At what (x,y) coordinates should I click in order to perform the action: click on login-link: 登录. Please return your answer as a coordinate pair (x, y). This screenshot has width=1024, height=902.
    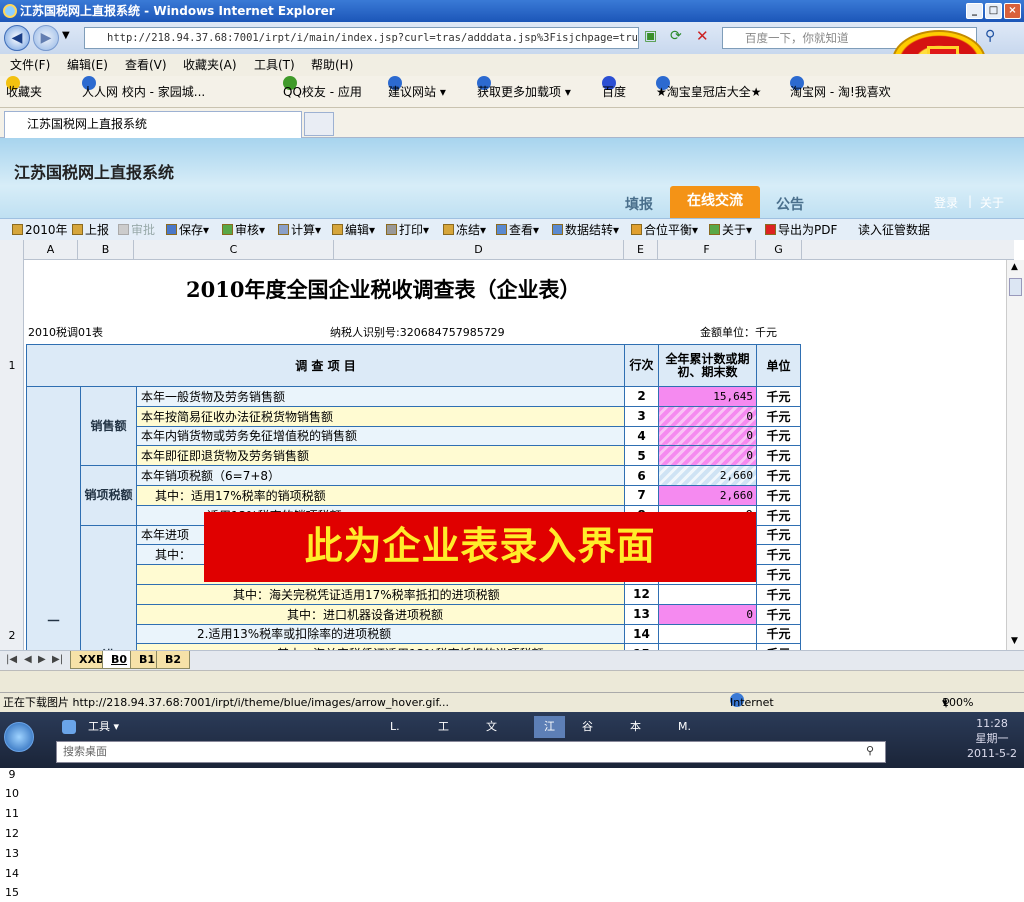
    Looking at the image, I should click on (946, 202).